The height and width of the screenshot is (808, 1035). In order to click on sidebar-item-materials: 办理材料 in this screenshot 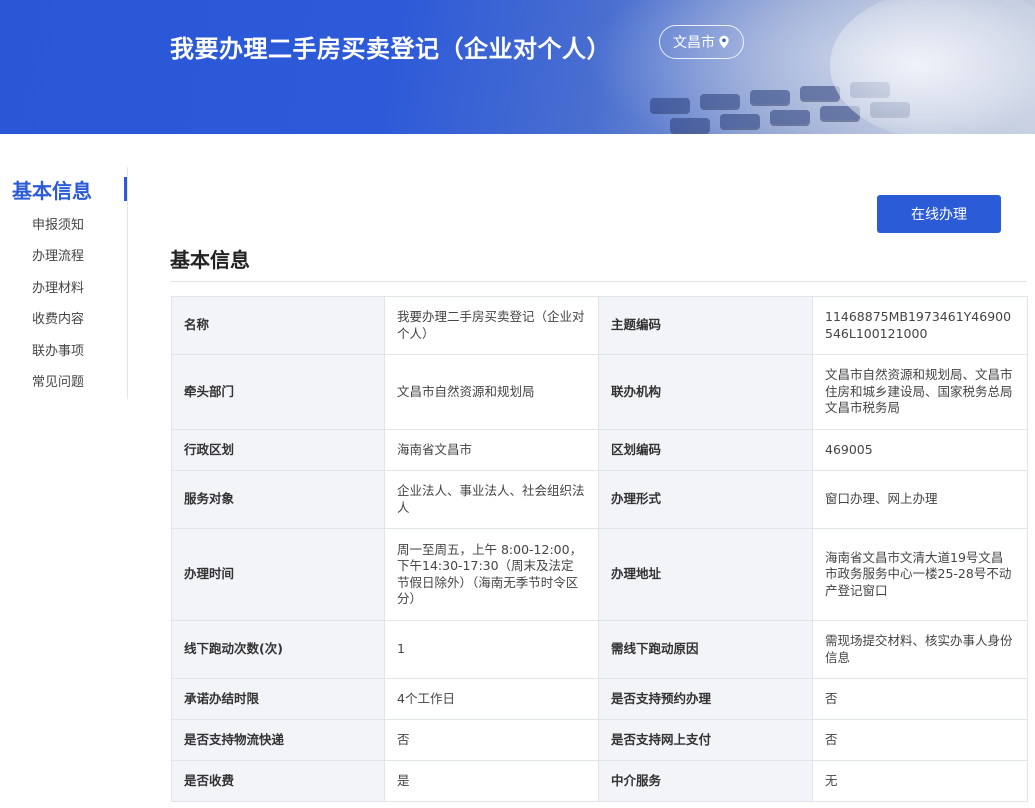, I will do `click(58, 295)`.